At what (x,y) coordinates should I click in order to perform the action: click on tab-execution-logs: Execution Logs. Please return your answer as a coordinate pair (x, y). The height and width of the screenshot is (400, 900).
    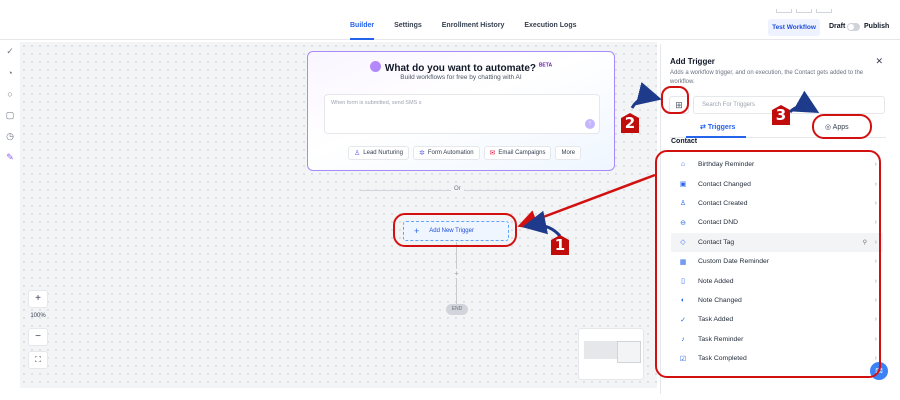
    Looking at the image, I should click on (550, 29).